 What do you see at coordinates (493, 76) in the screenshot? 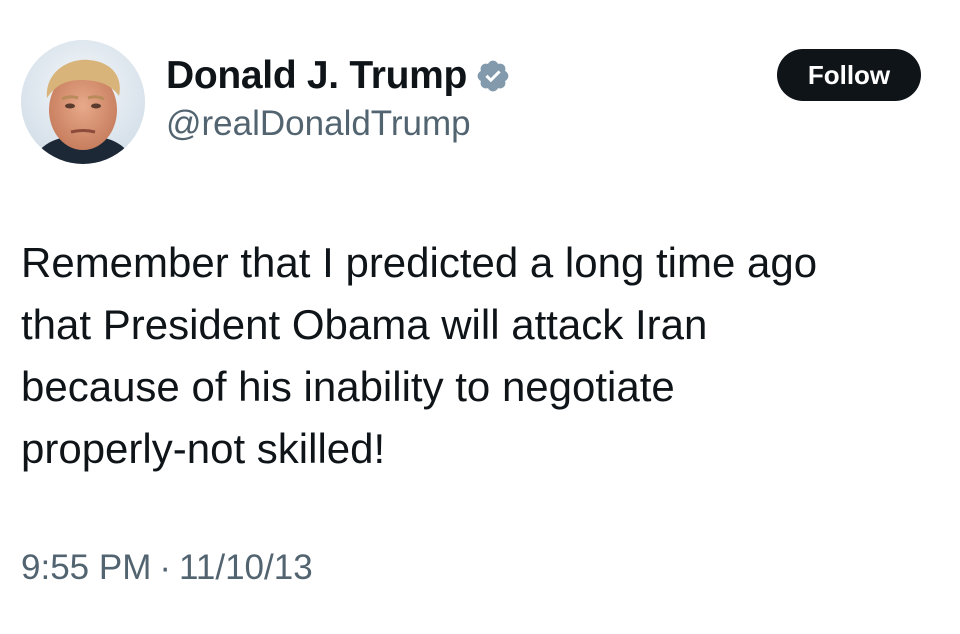
I see `verified-badge-icon` at bounding box center [493, 76].